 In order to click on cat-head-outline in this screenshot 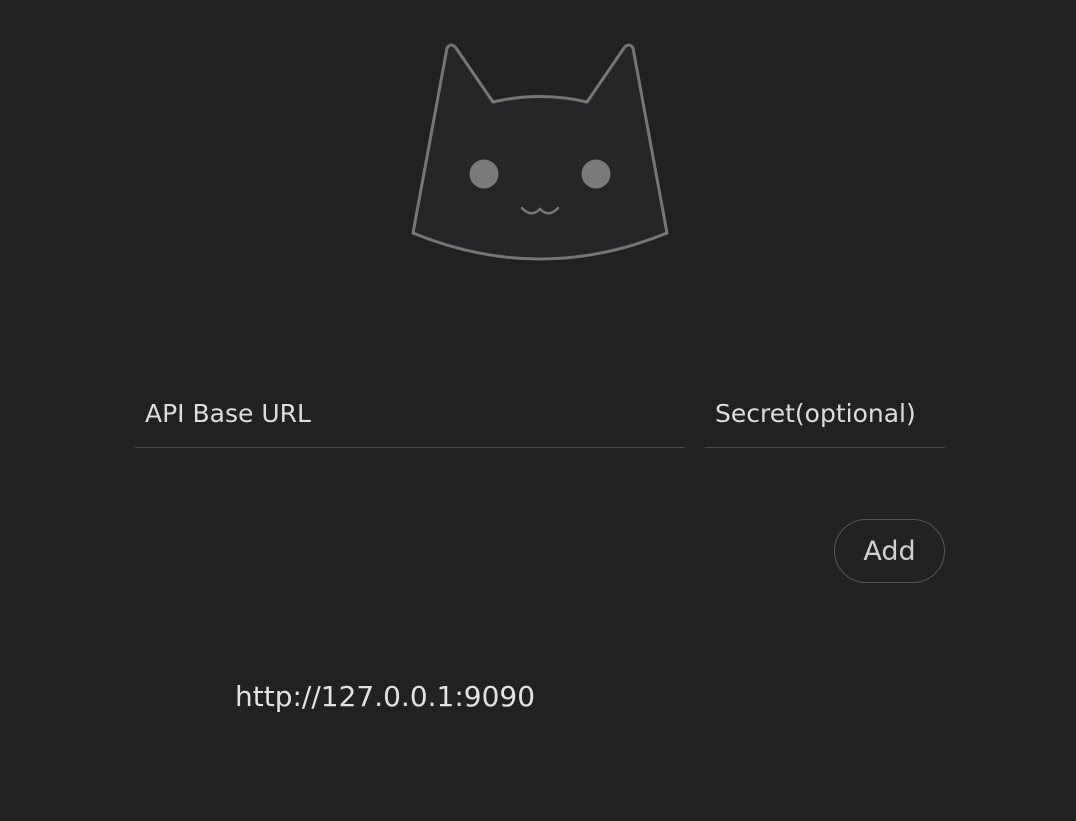, I will do `click(540, 152)`.